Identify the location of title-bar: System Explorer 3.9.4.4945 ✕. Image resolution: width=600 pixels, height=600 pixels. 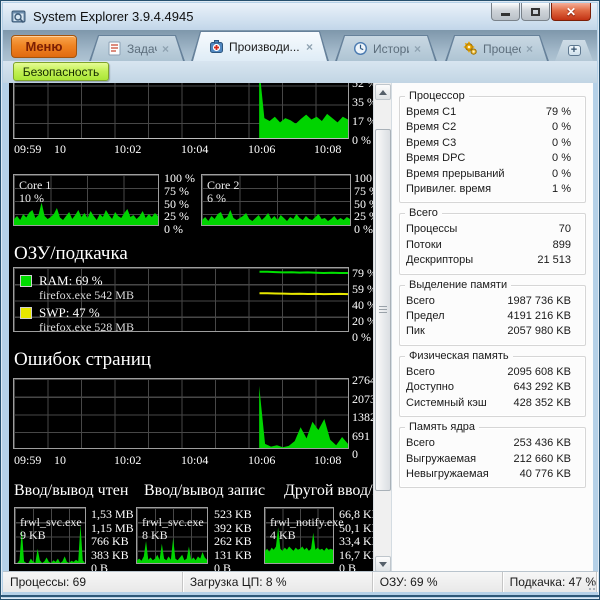
(300, 16).